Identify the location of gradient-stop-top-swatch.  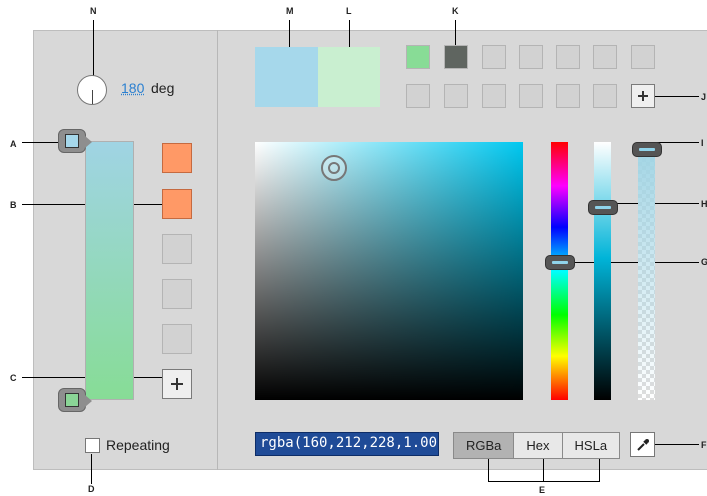
(72, 141).